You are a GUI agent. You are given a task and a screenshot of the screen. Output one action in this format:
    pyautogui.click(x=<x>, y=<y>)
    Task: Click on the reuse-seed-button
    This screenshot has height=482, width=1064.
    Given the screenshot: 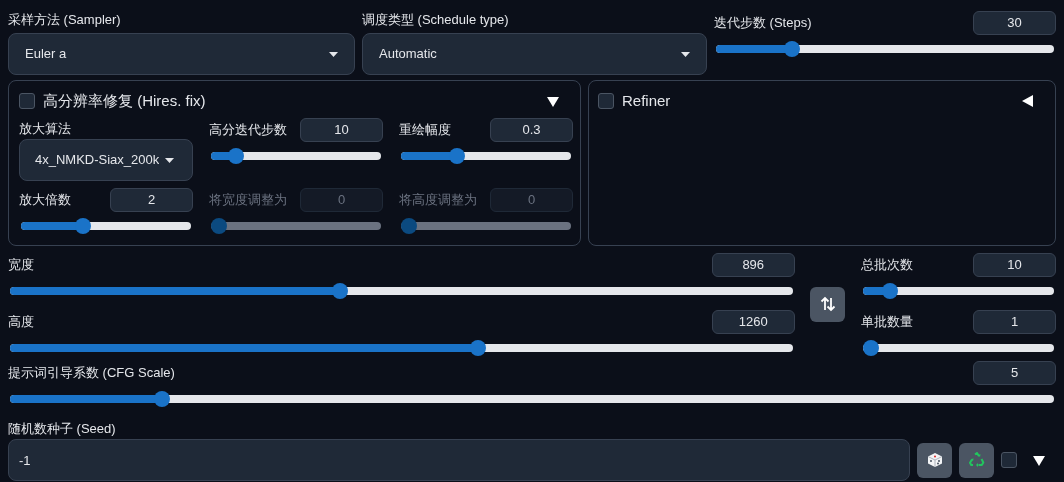 What is the action you would take?
    pyautogui.click(x=976, y=460)
    